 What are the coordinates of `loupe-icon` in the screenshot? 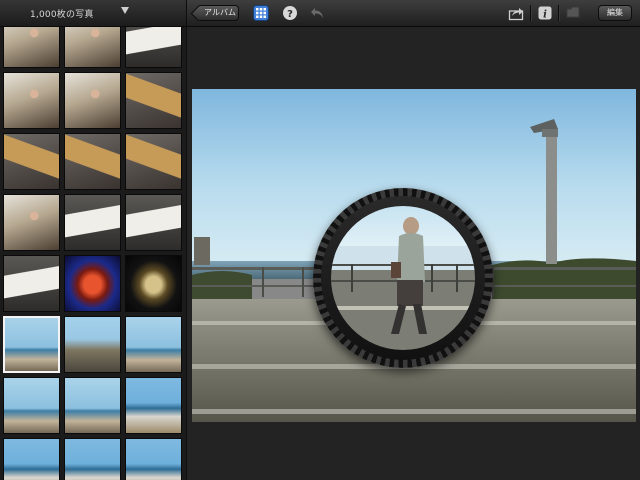 It's located at (403, 278).